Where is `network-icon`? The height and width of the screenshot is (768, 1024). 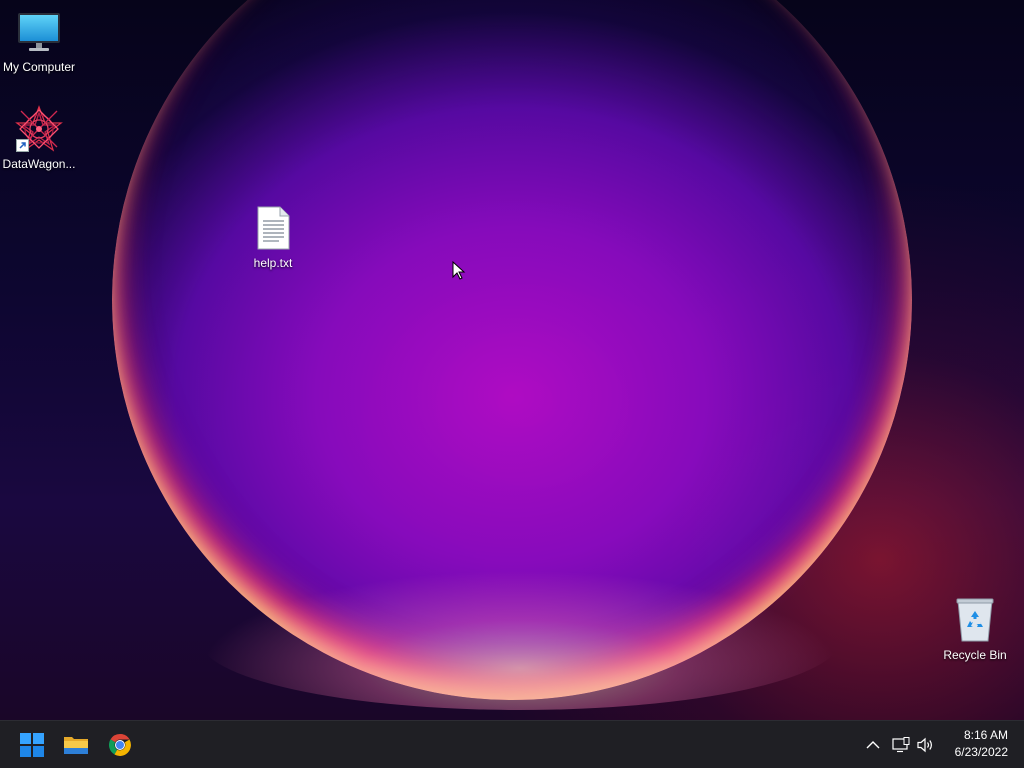 network-icon is located at coordinates (901, 745).